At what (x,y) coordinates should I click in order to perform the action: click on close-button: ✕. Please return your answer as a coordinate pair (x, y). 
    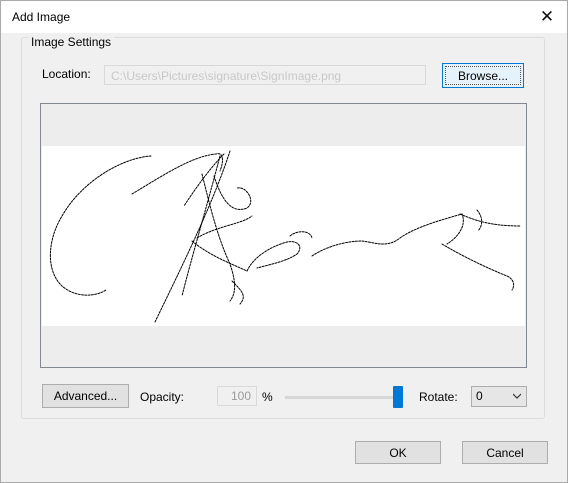
    Looking at the image, I should click on (547, 17).